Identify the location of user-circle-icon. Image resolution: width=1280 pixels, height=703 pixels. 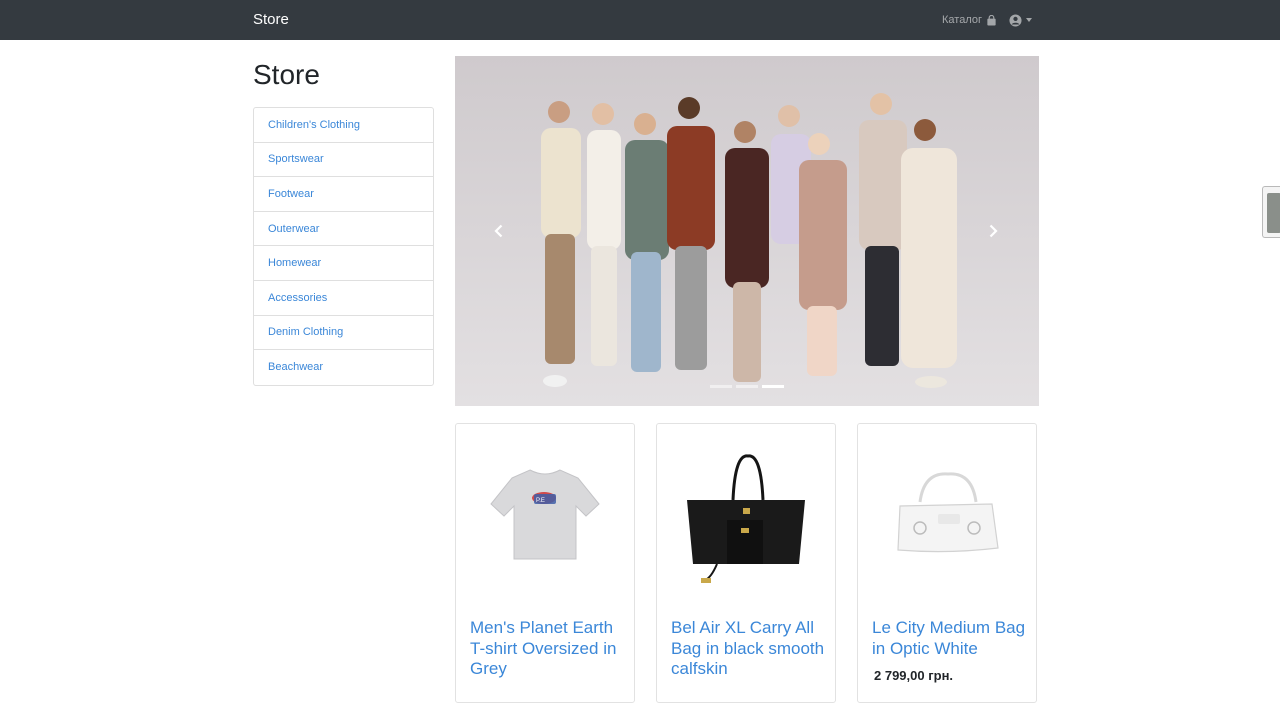
(1015, 20).